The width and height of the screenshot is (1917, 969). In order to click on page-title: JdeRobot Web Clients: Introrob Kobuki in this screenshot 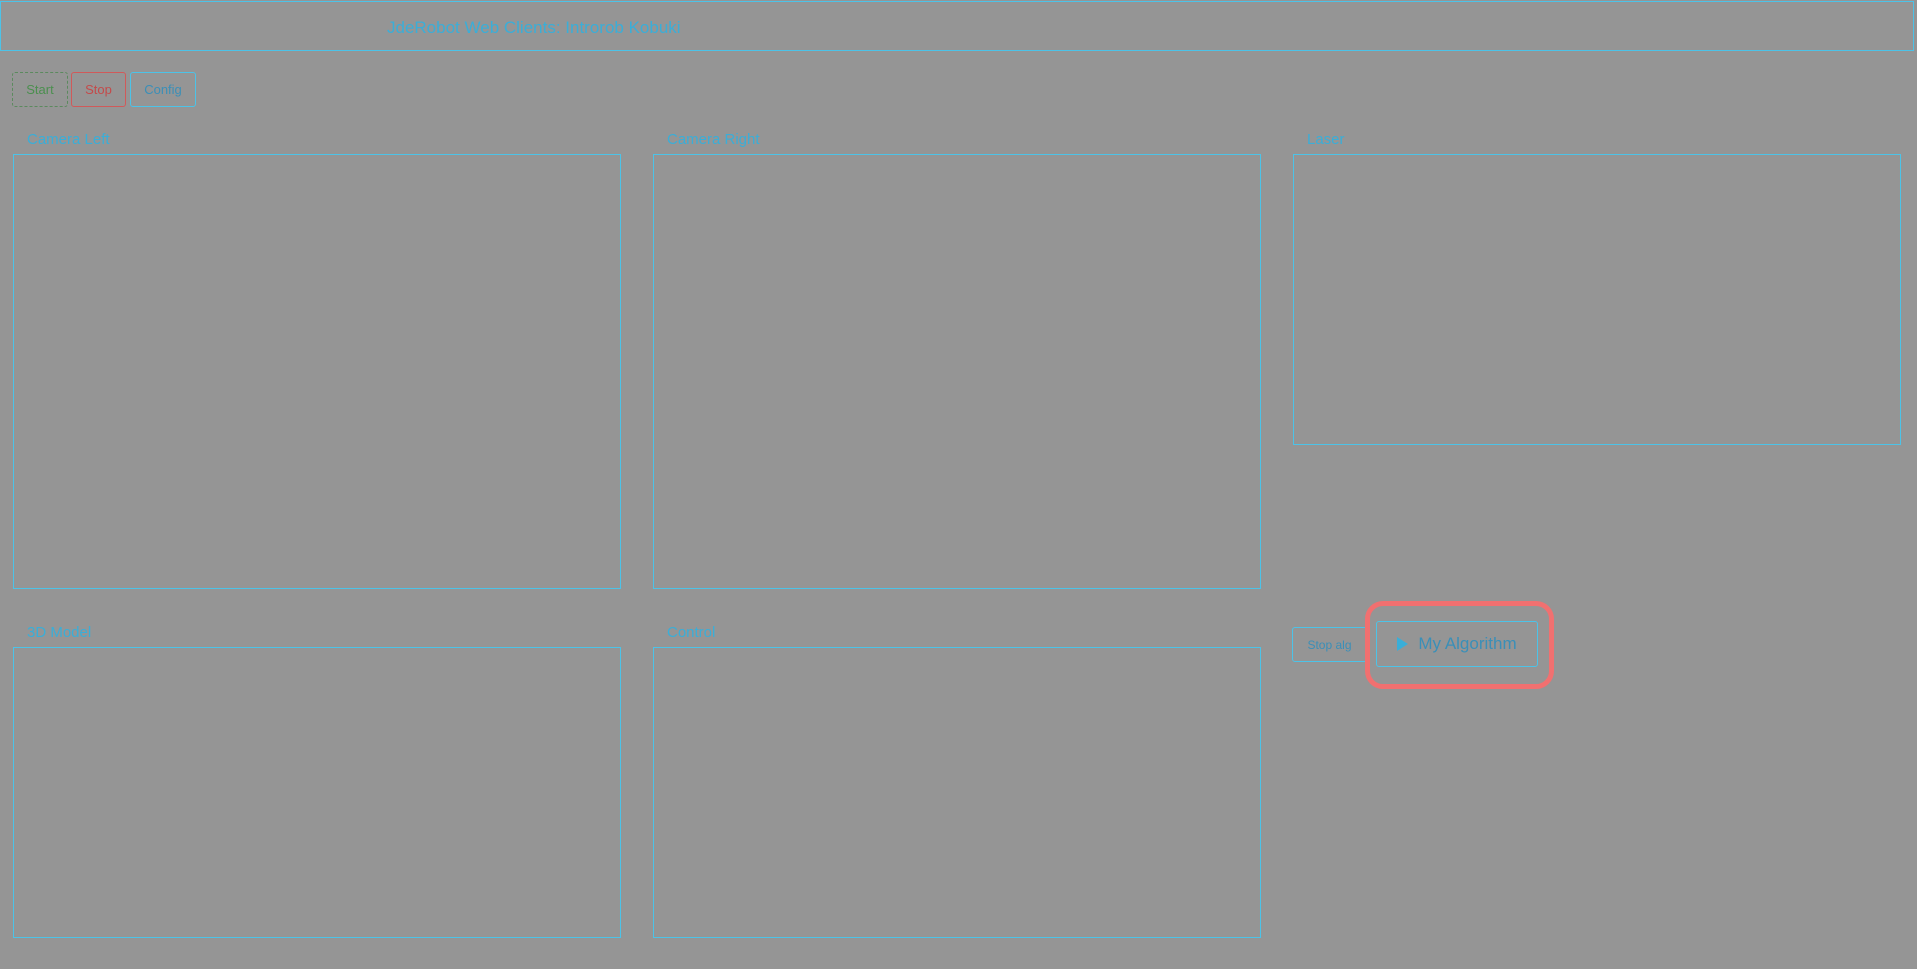, I will do `click(534, 27)`.